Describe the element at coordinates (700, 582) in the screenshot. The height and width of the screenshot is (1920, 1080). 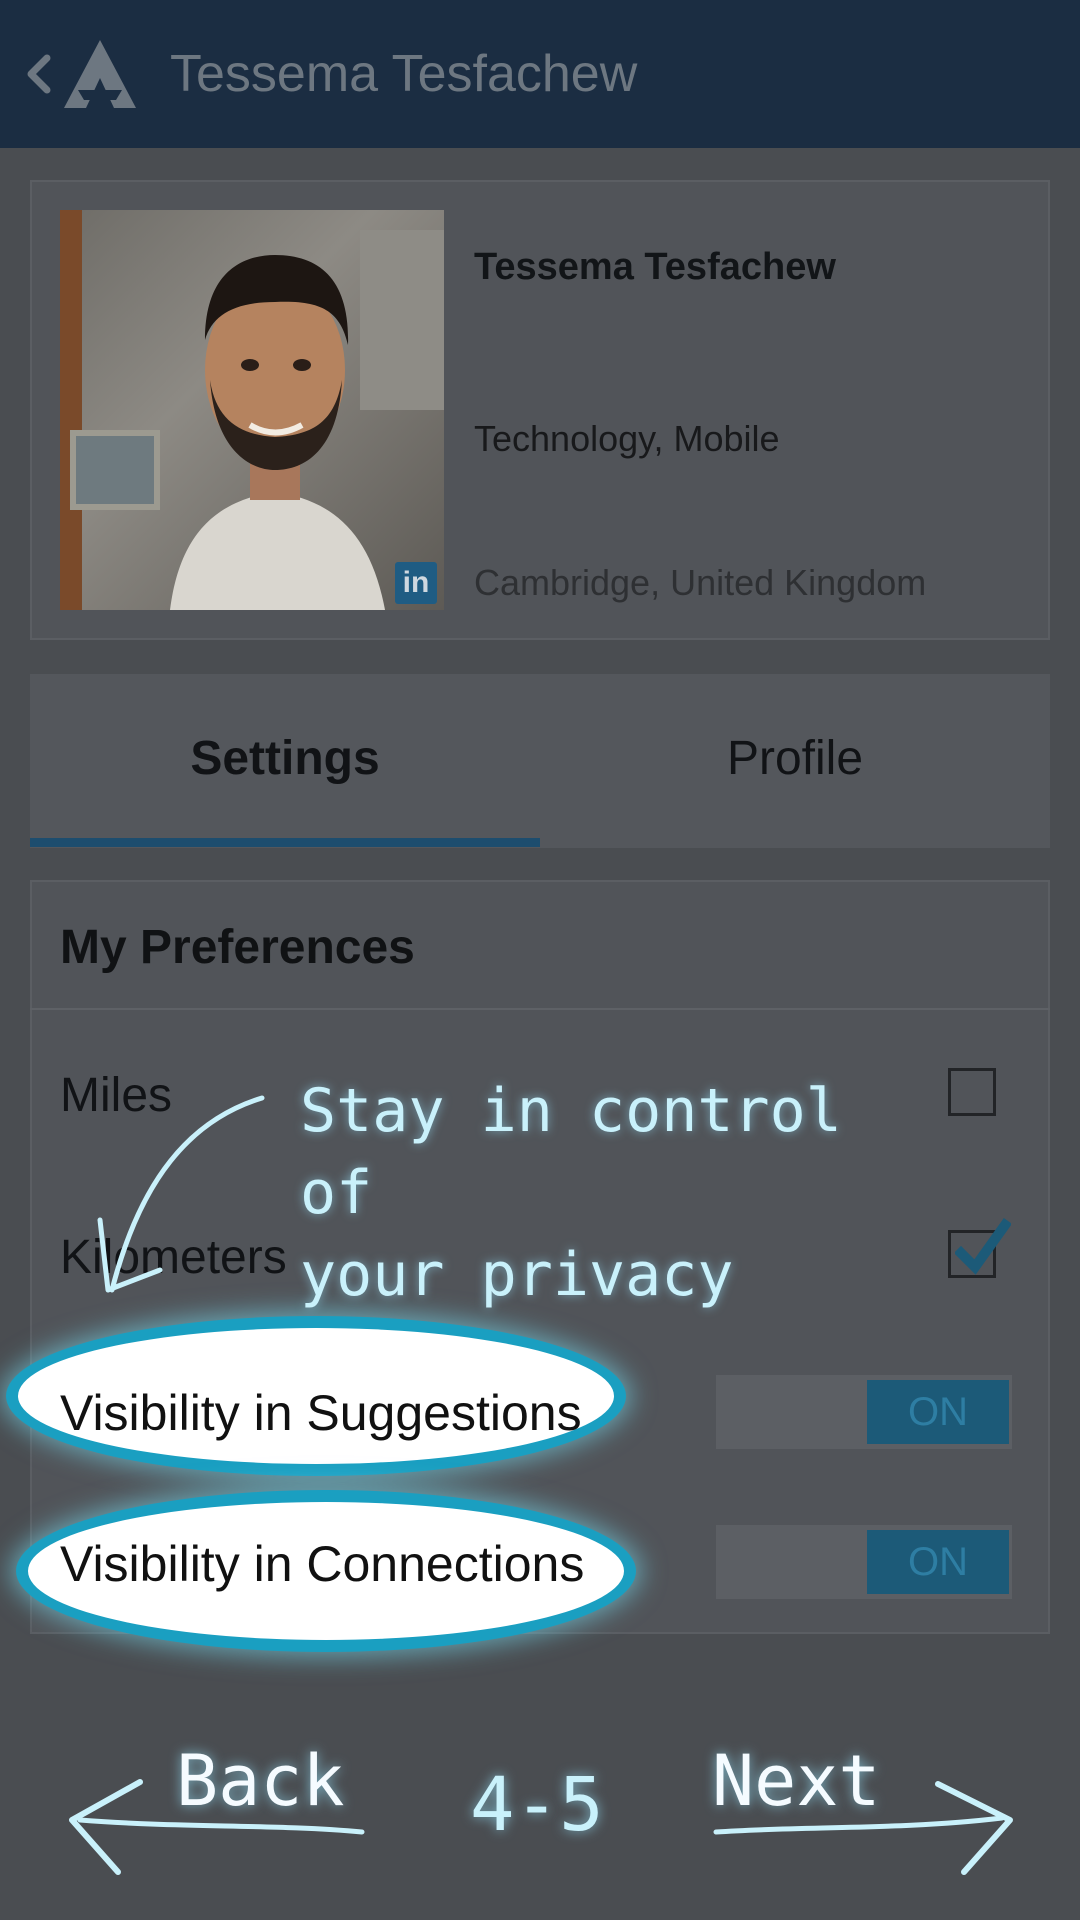
I see `profile-location: Cambridge, United Kingdom` at that location.